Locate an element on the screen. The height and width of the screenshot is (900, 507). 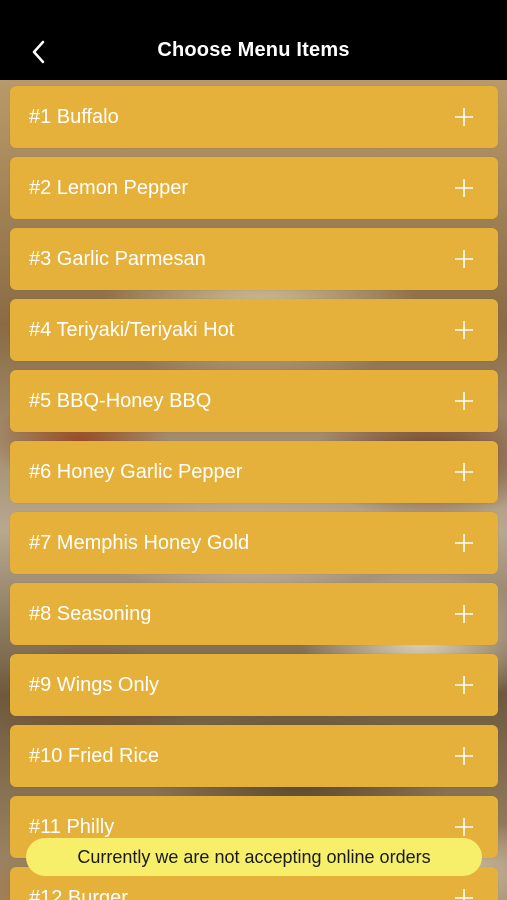
menu-item-bbq-honey-bbq: #5 BBQ-Honey BBQ is located at coordinates (254, 401).